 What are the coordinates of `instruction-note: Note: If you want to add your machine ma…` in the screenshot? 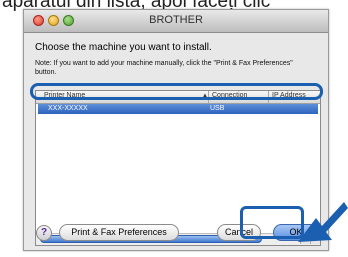 It's located at (164, 68).